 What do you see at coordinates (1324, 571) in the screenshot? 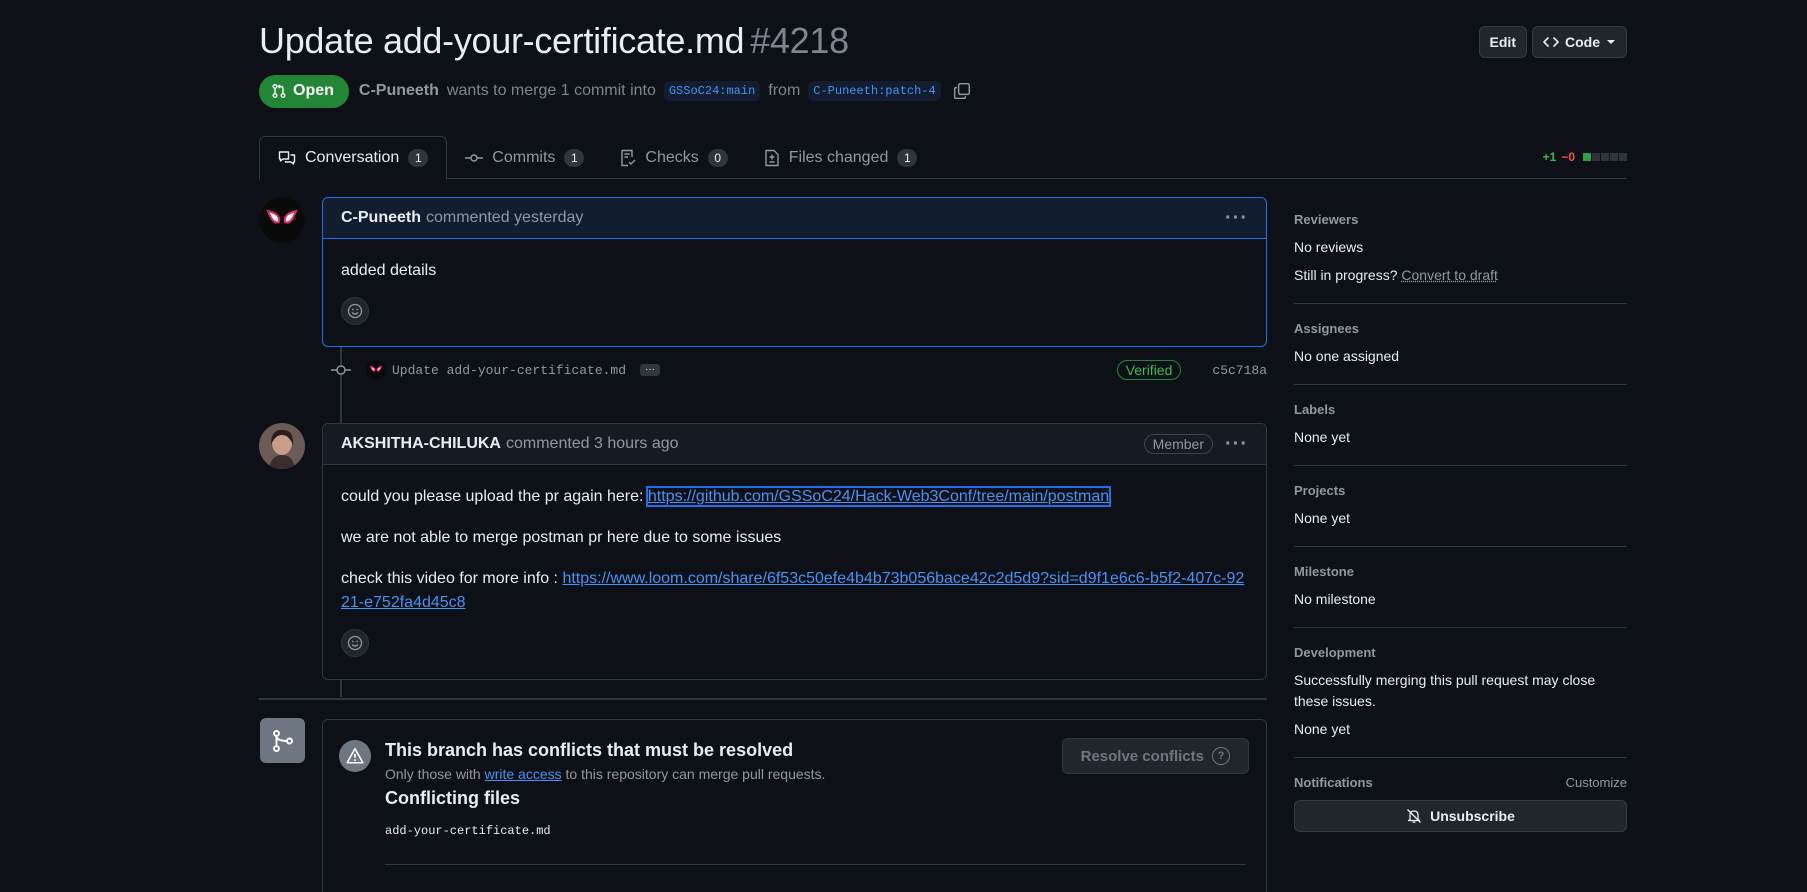
I see `heading-label: Milestone` at bounding box center [1324, 571].